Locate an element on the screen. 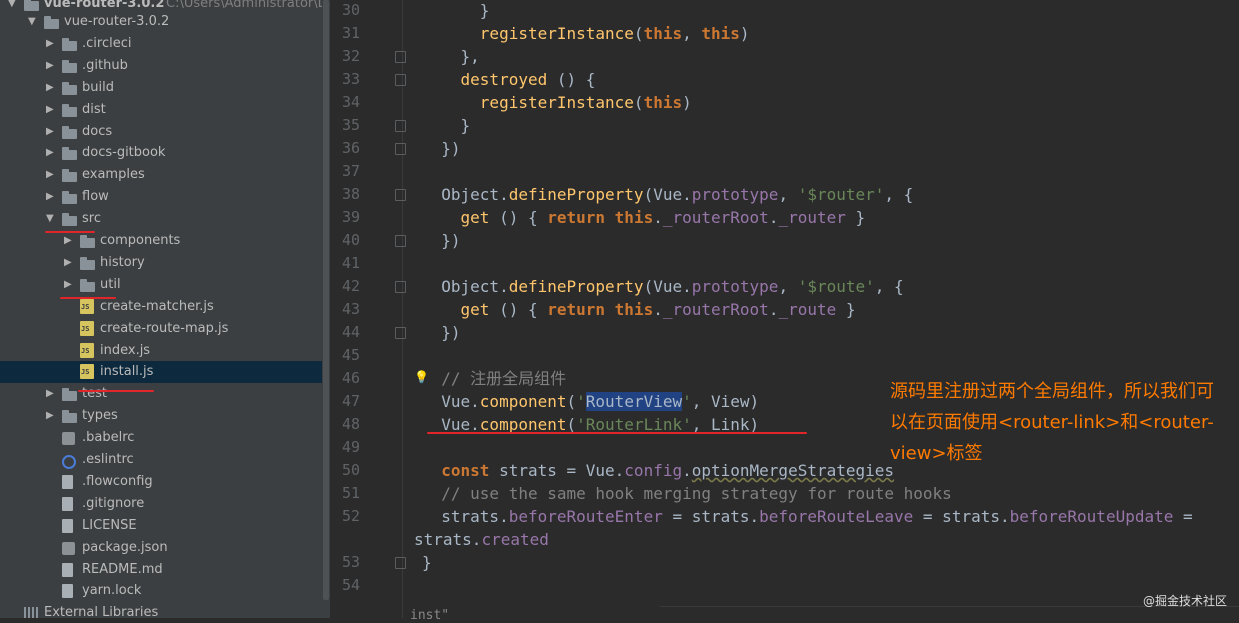  code-line: Vue.component('RouterView', View) is located at coordinates (590, 401).